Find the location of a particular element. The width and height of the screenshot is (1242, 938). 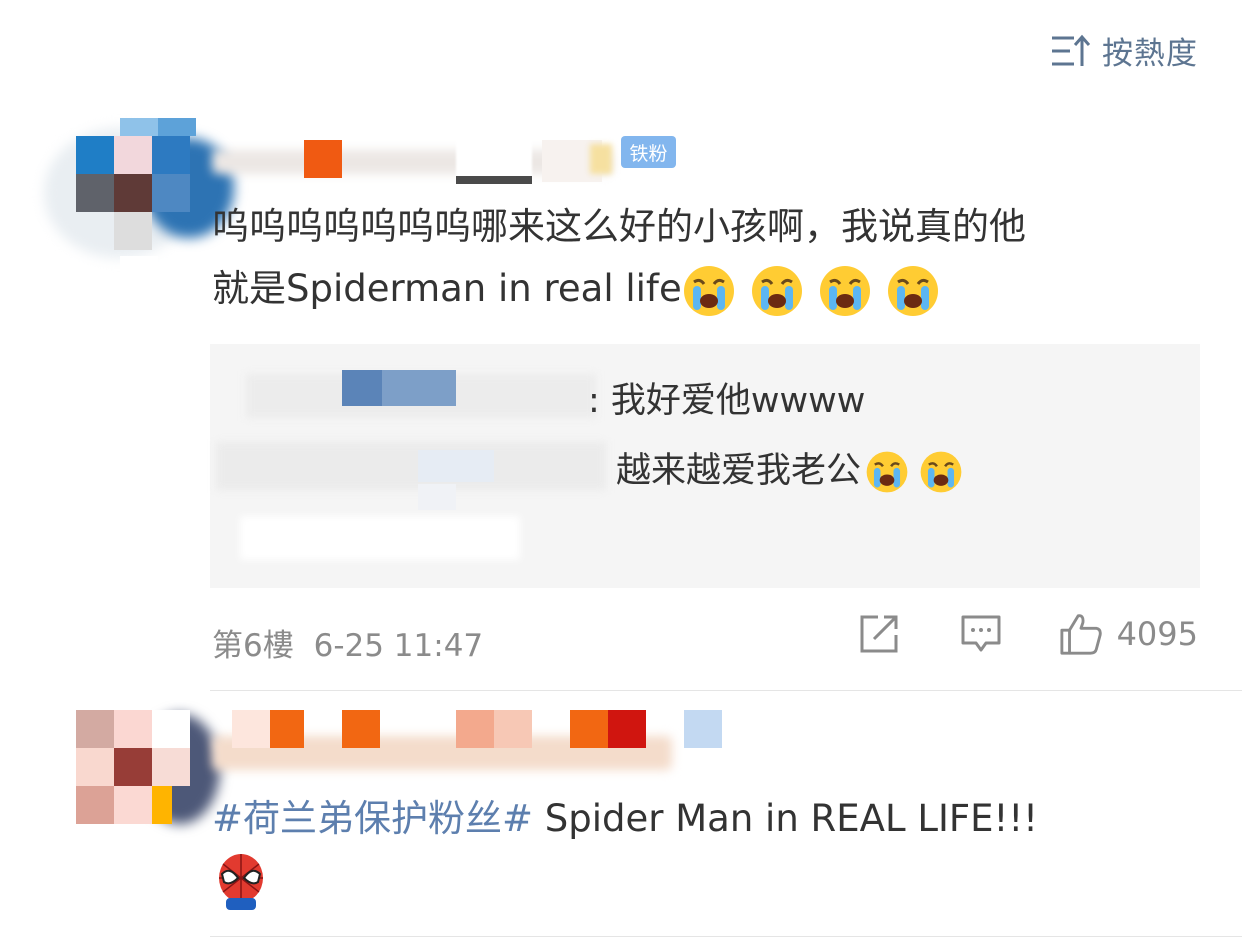

reply-text-2: 越来越爱我老公 is located at coordinates (789, 468).